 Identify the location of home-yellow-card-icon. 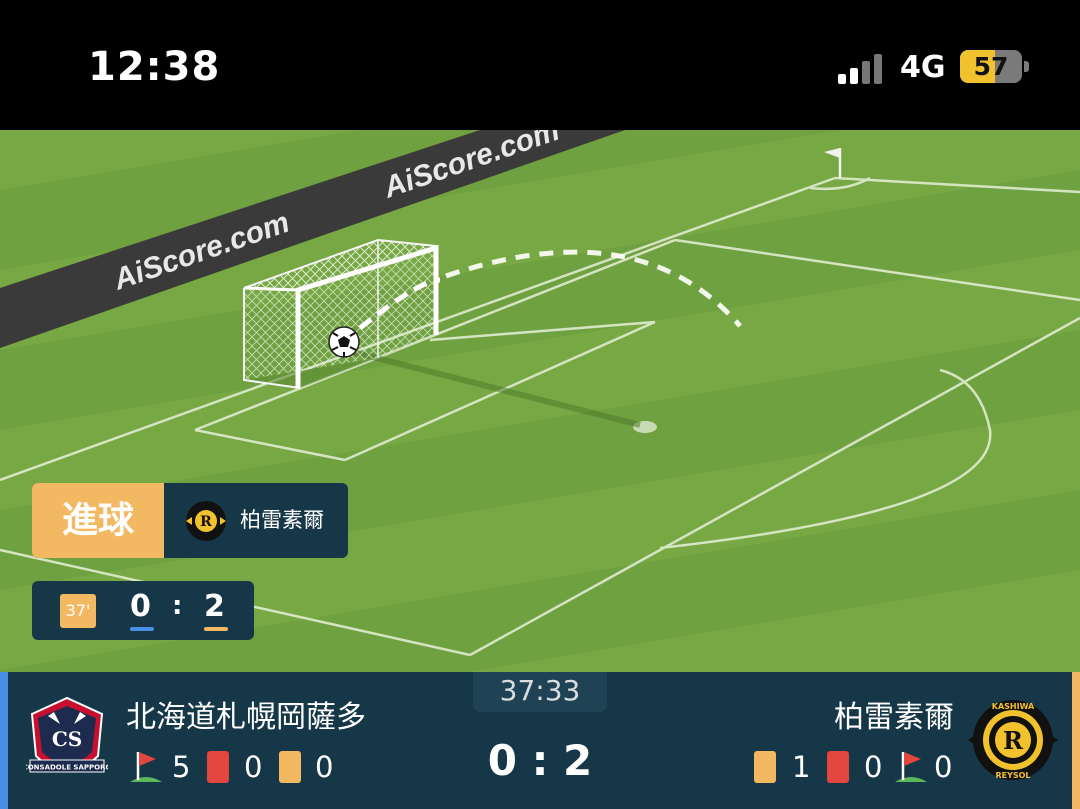
(290, 767).